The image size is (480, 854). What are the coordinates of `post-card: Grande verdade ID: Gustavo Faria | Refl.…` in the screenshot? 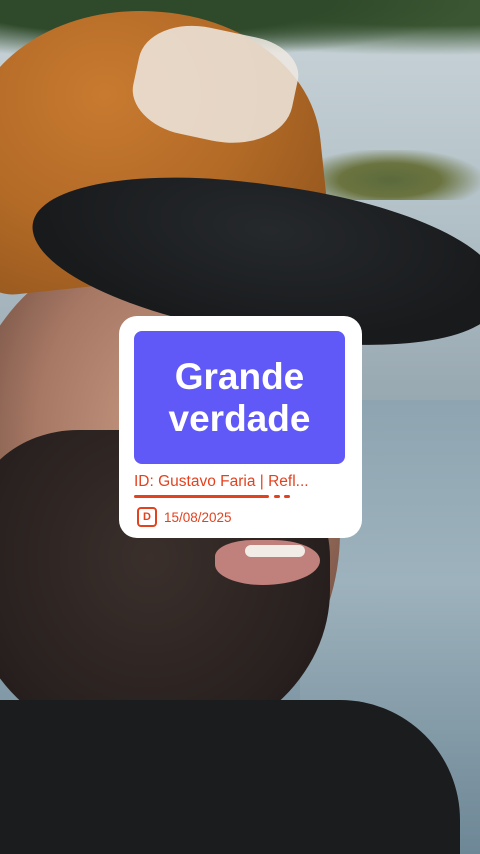 It's located at (240, 427).